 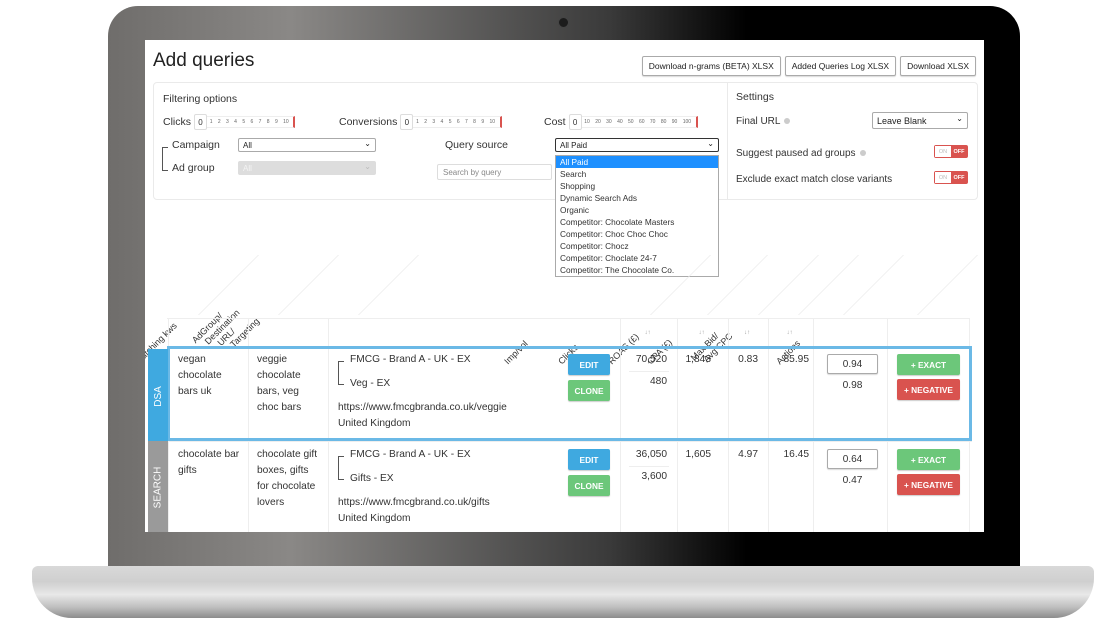 What do you see at coordinates (651, 454) in the screenshot?
I see `impressions-value: 36,050` at bounding box center [651, 454].